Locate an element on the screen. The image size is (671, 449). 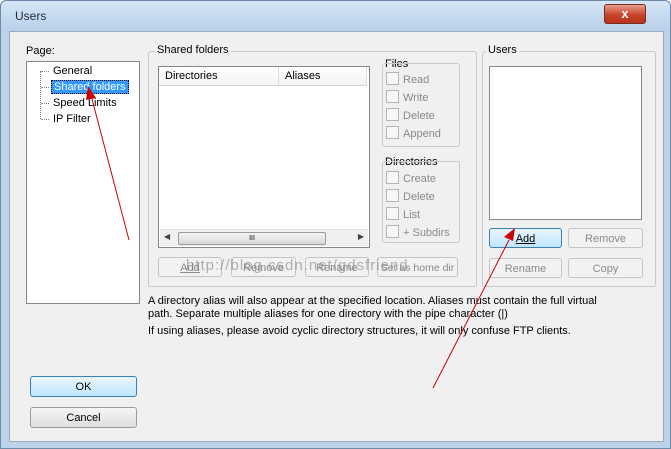
ok-button: OK is located at coordinates (83, 386).